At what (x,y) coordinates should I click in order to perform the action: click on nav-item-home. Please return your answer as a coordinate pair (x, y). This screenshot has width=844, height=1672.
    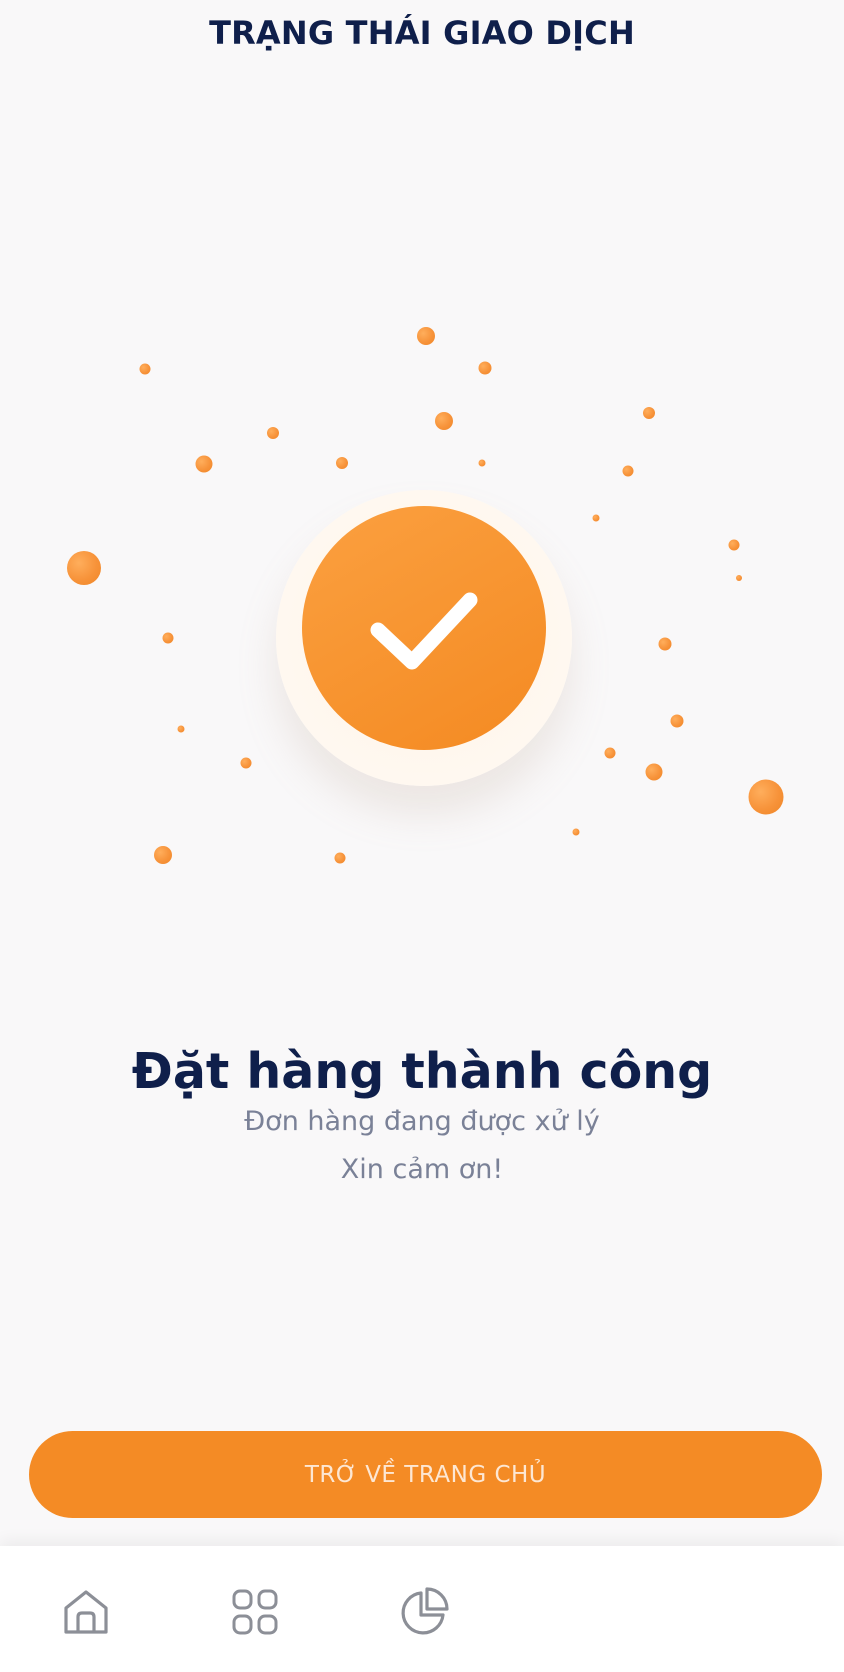
    Looking at the image, I should click on (86, 1612).